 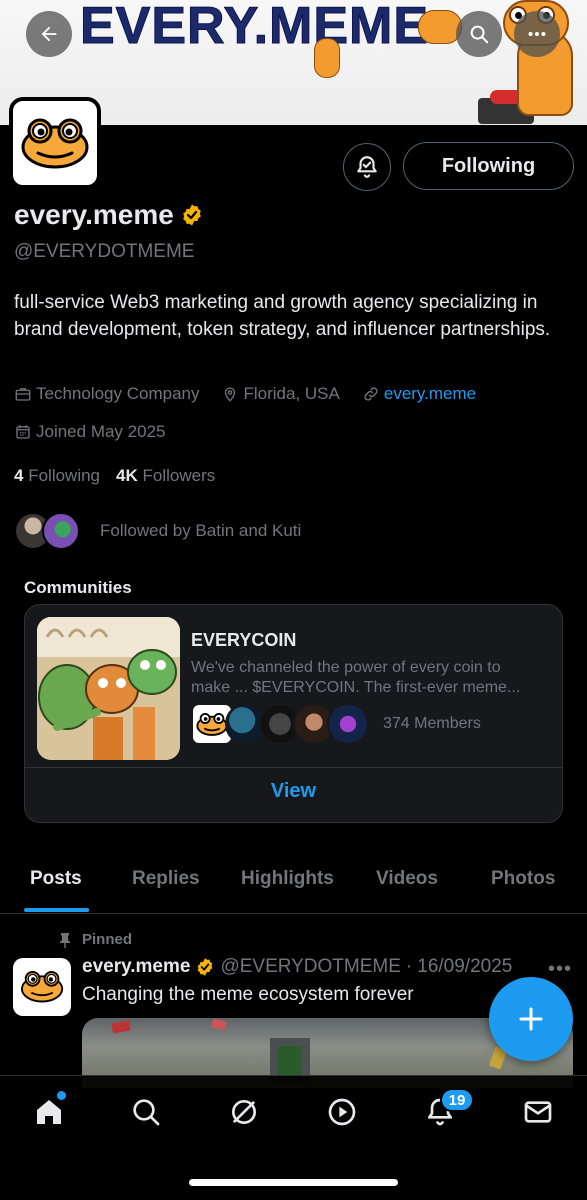 What do you see at coordinates (23, 432) in the screenshot?
I see `calendar-icon` at bounding box center [23, 432].